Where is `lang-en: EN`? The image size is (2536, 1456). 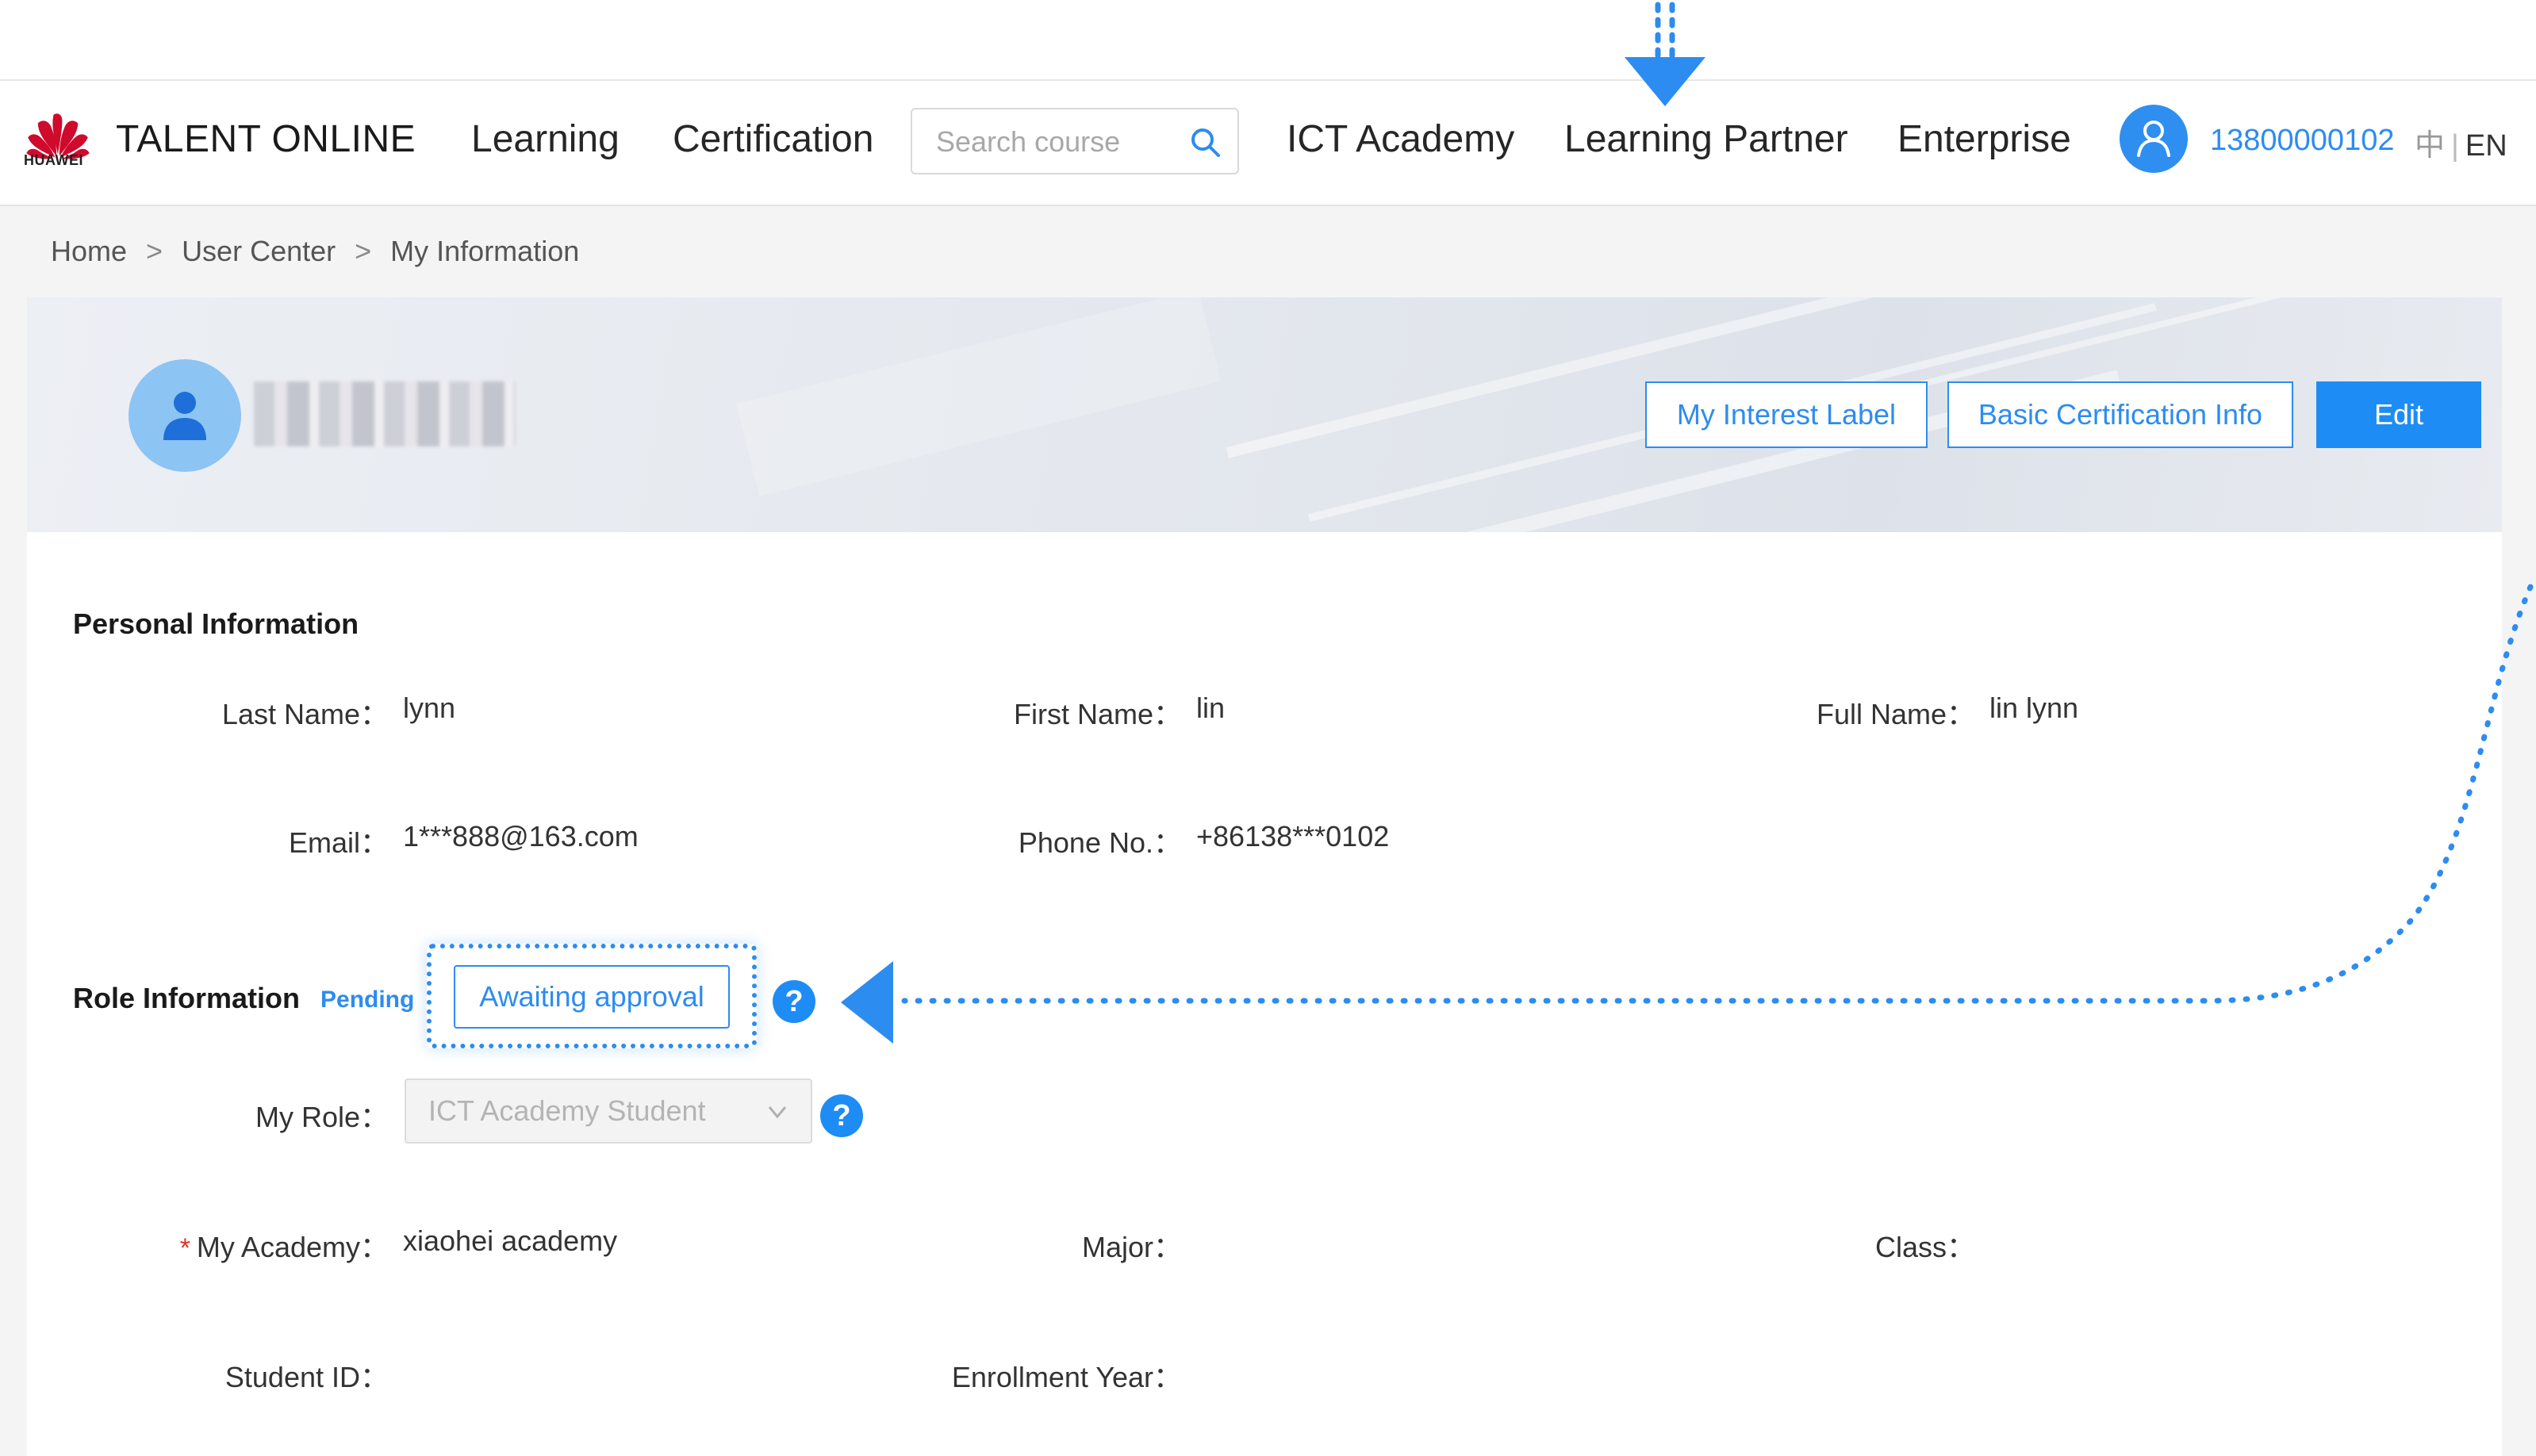
lang-en: EN is located at coordinates (2486, 146).